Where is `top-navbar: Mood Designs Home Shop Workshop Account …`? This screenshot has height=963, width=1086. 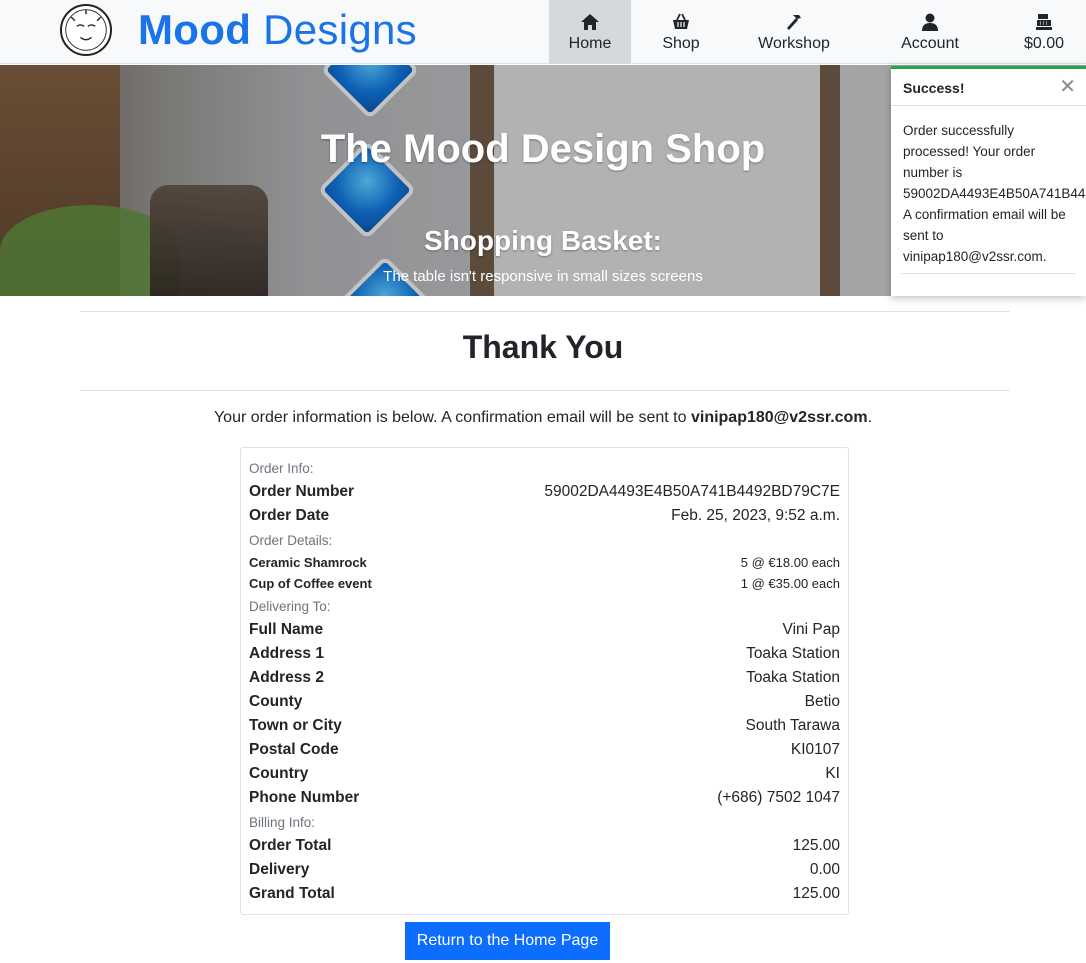 top-navbar: Mood Designs Home Shop Workshop Account … is located at coordinates (543, 32).